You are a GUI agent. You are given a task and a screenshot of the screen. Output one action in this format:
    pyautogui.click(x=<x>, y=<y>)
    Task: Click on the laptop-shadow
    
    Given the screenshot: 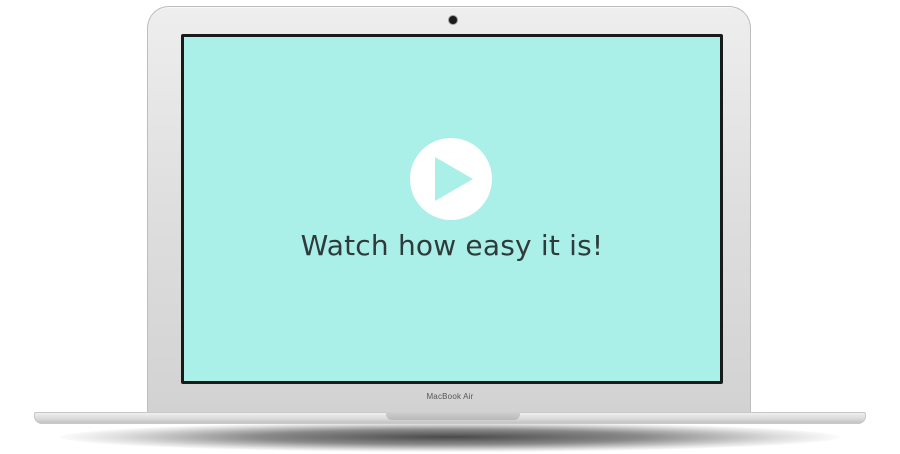 What is the action you would take?
    pyautogui.click(x=450, y=437)
    